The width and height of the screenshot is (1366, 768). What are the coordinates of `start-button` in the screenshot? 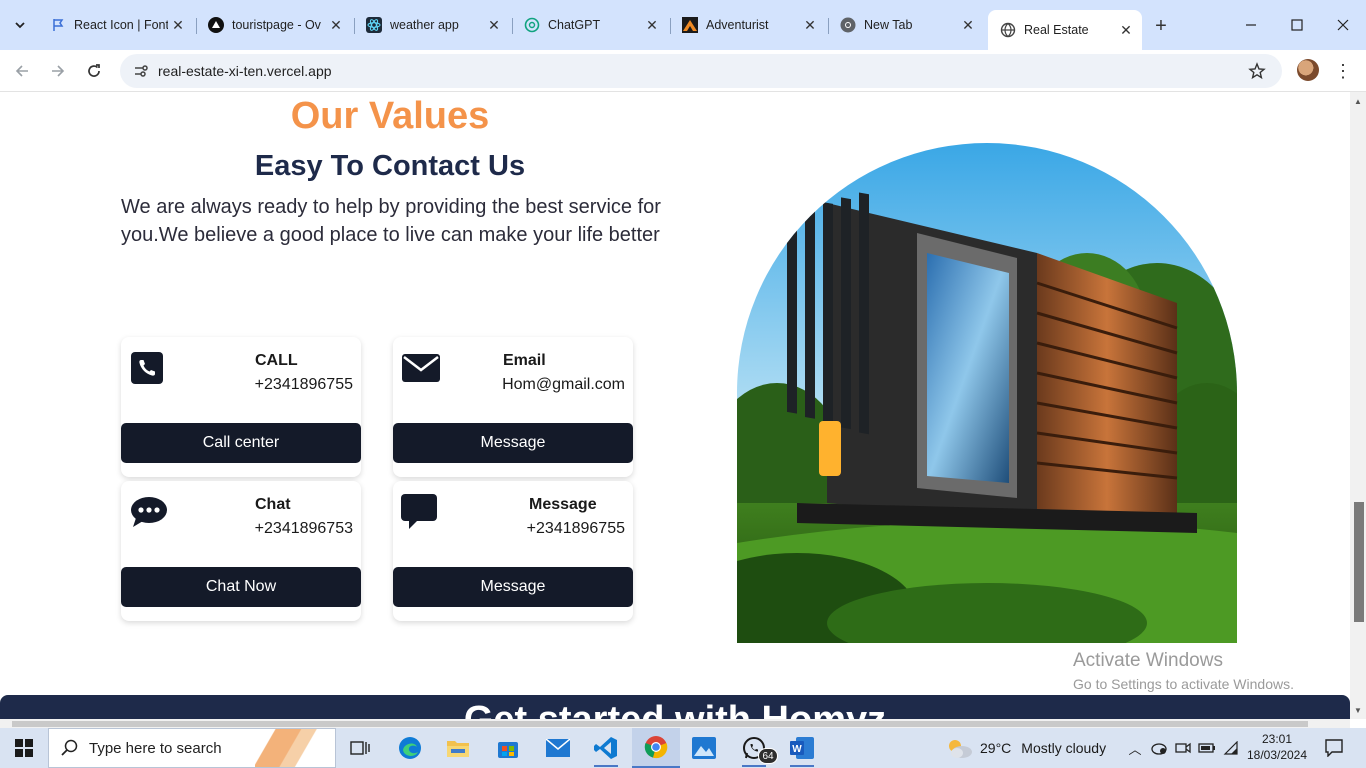 It's located at (24, 748).